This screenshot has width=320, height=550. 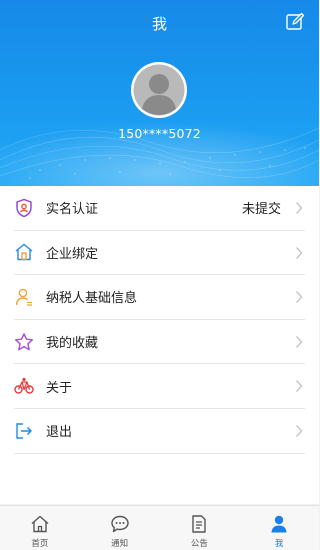 I want to click on edit-icon, so click(x=295, y=21).